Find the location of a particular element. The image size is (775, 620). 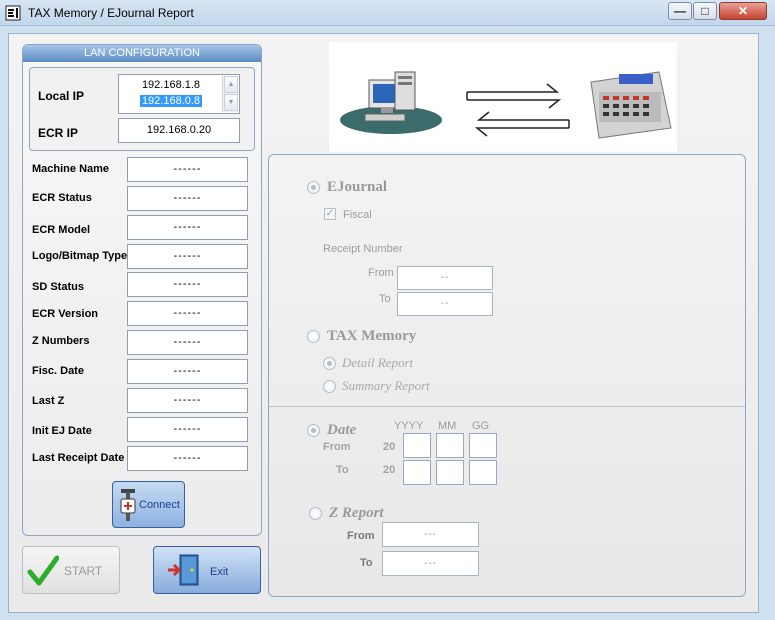

date-to-century: 20 is located at coordinates (389, 470).